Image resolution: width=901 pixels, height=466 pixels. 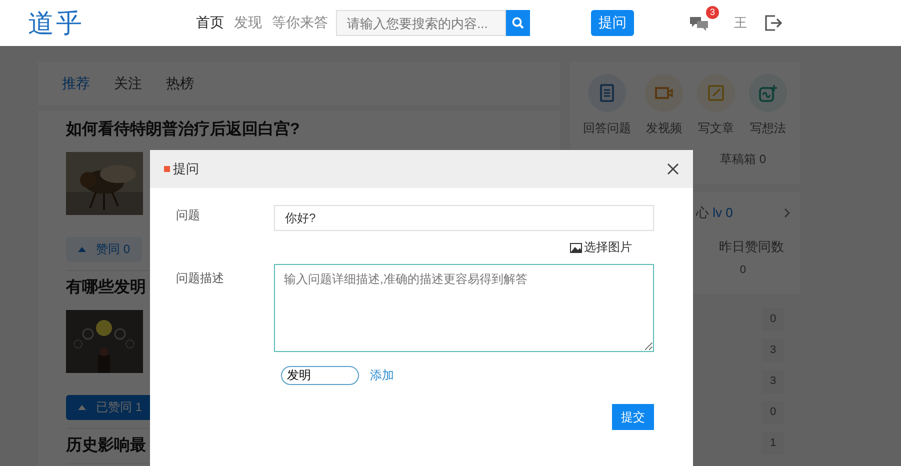 I want to click on logout-icon, so click(x=773, y=23).